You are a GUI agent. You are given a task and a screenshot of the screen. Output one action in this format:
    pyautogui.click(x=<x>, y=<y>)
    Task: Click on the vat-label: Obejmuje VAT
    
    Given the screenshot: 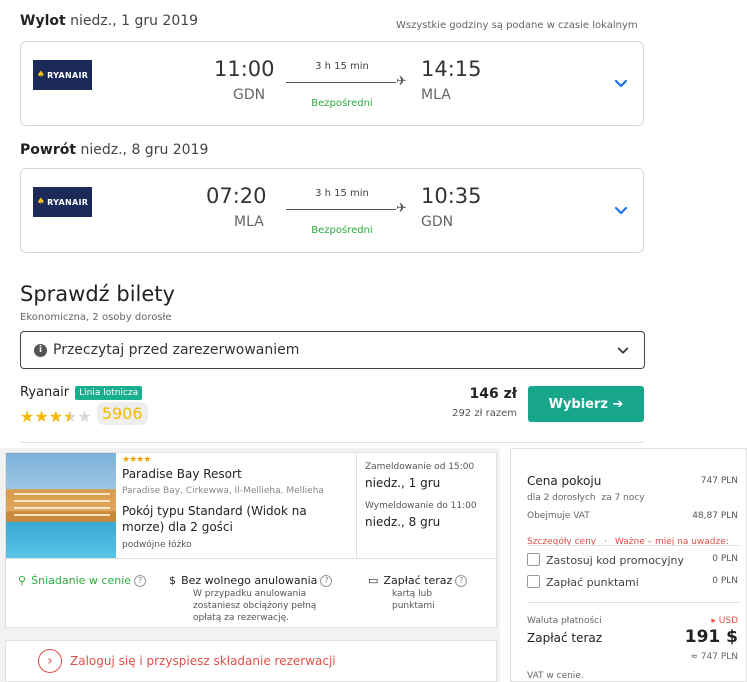 What is the action you would take?
    pyautogui.click(x=558, y=516)
    